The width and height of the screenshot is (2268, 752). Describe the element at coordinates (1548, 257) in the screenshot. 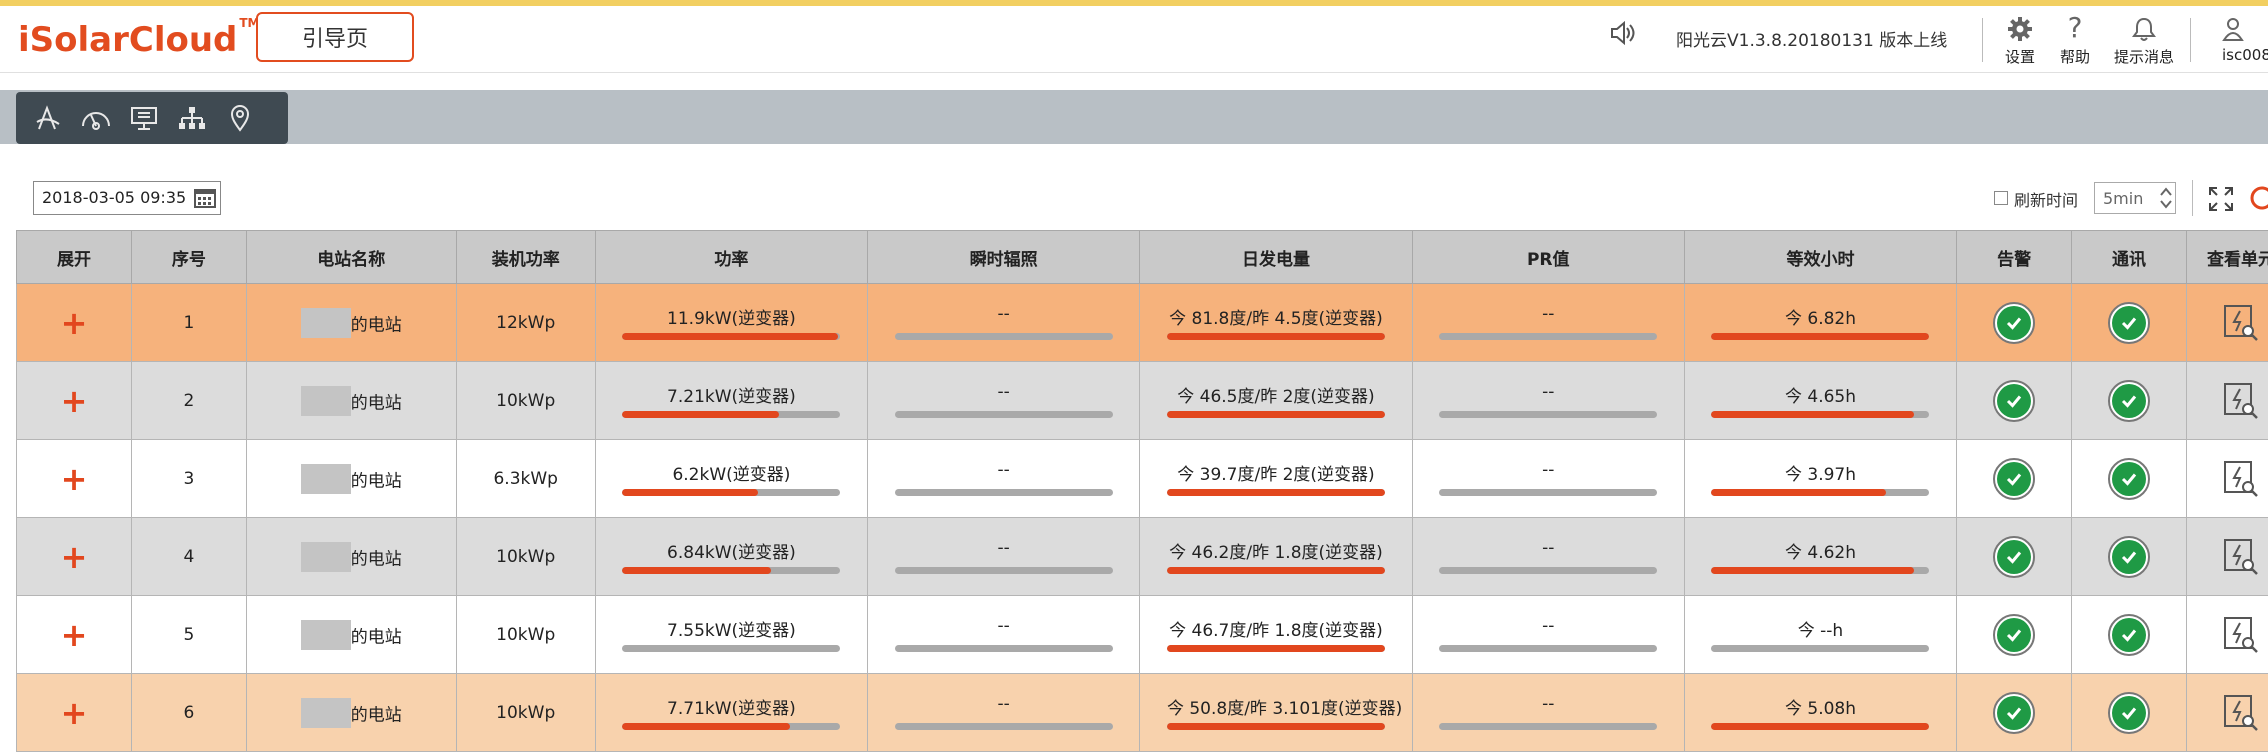

I see `col-header-pr: PR值` at that location.